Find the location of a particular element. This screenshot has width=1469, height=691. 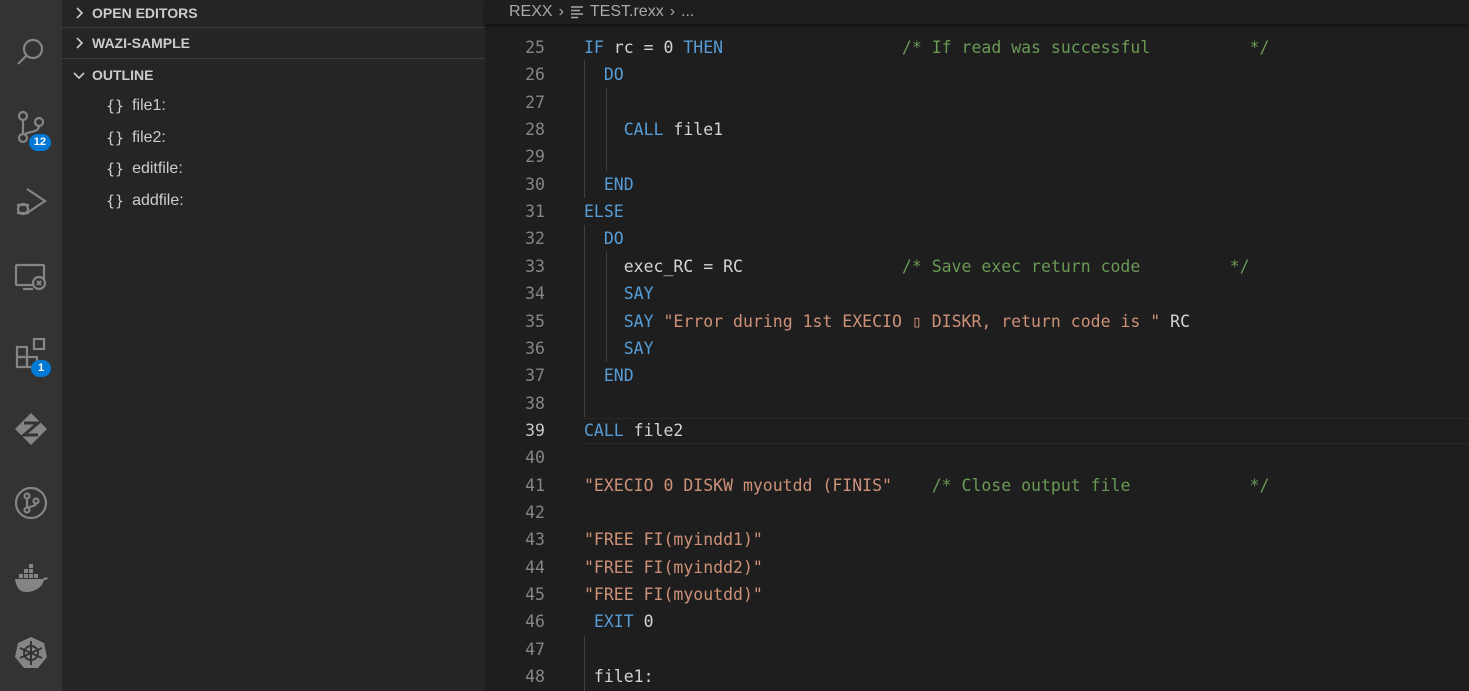

code-token: THEN is located at coordinates (703, 47).